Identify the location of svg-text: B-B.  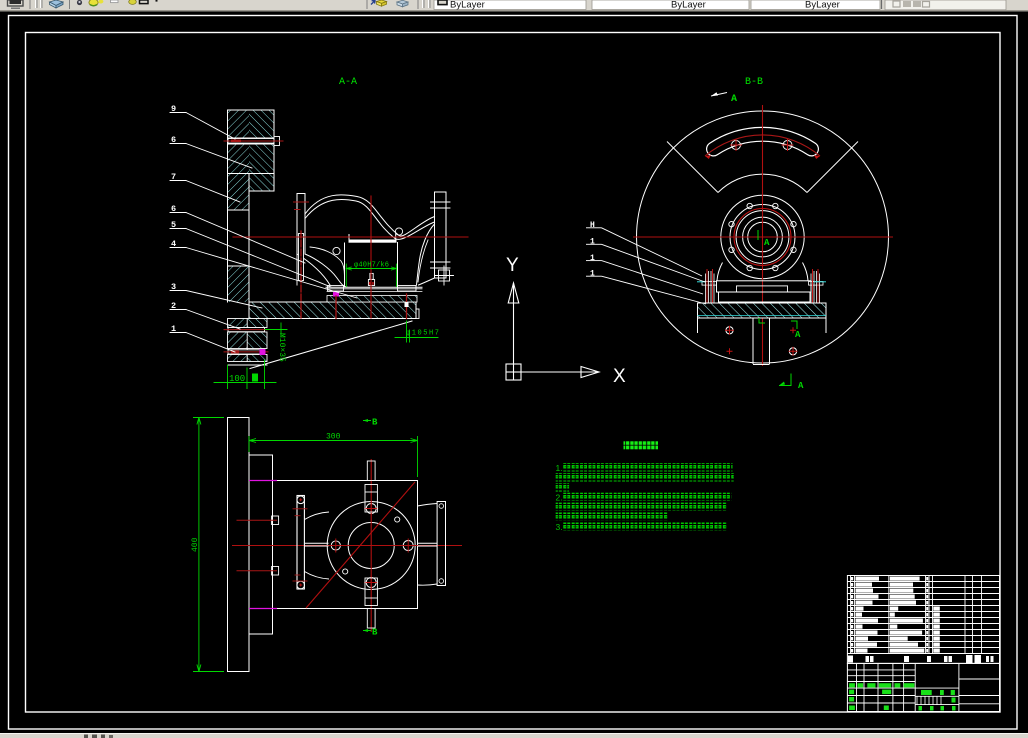
(754, 82).